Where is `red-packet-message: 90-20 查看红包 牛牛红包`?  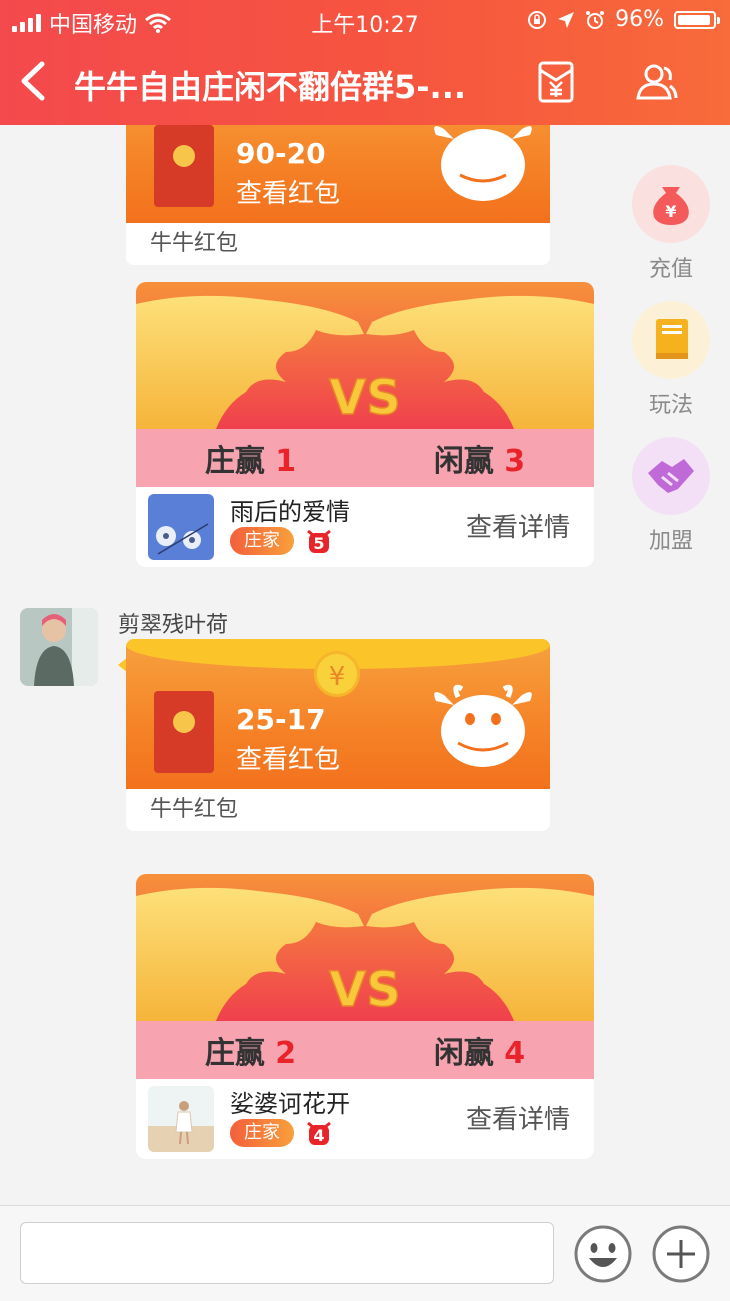 red-packet-message: 90-20 查看红包 牛牛红包 is located at coordinates (338, 195).